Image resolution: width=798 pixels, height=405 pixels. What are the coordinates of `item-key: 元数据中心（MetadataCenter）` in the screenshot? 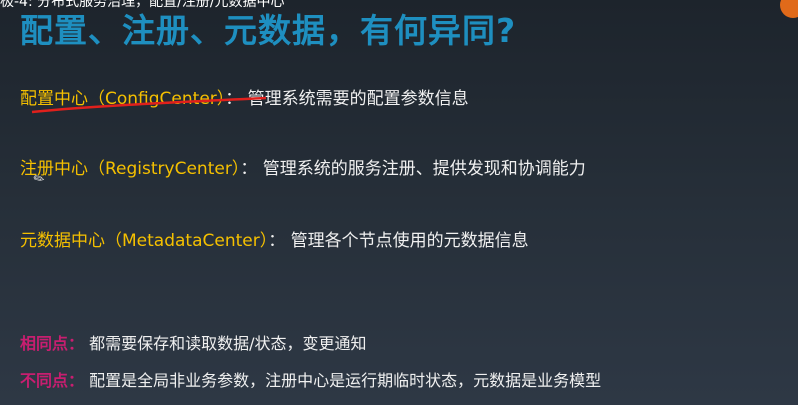 It's located at (144, 241).